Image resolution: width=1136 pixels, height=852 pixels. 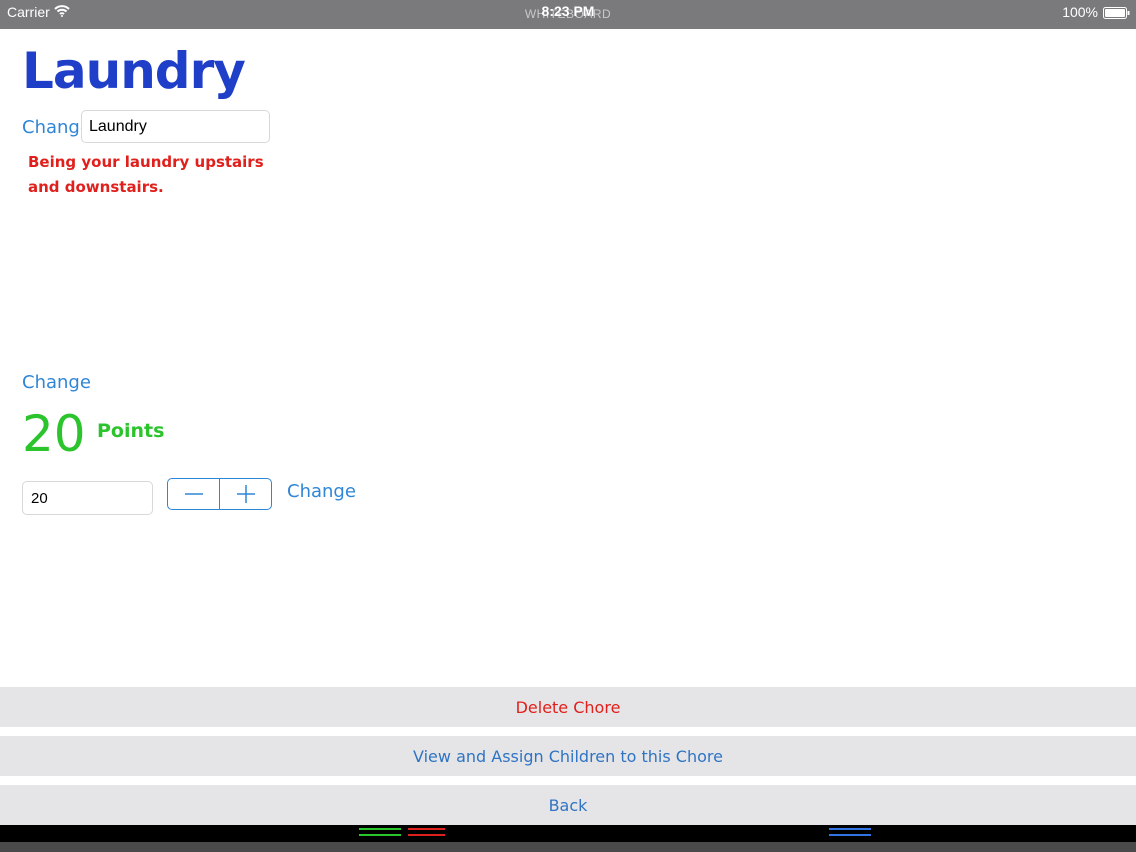 What do you see at coordinates (131, 431) in the screenshot?
I see `points-label: Points` at bounding box center [131, 431].